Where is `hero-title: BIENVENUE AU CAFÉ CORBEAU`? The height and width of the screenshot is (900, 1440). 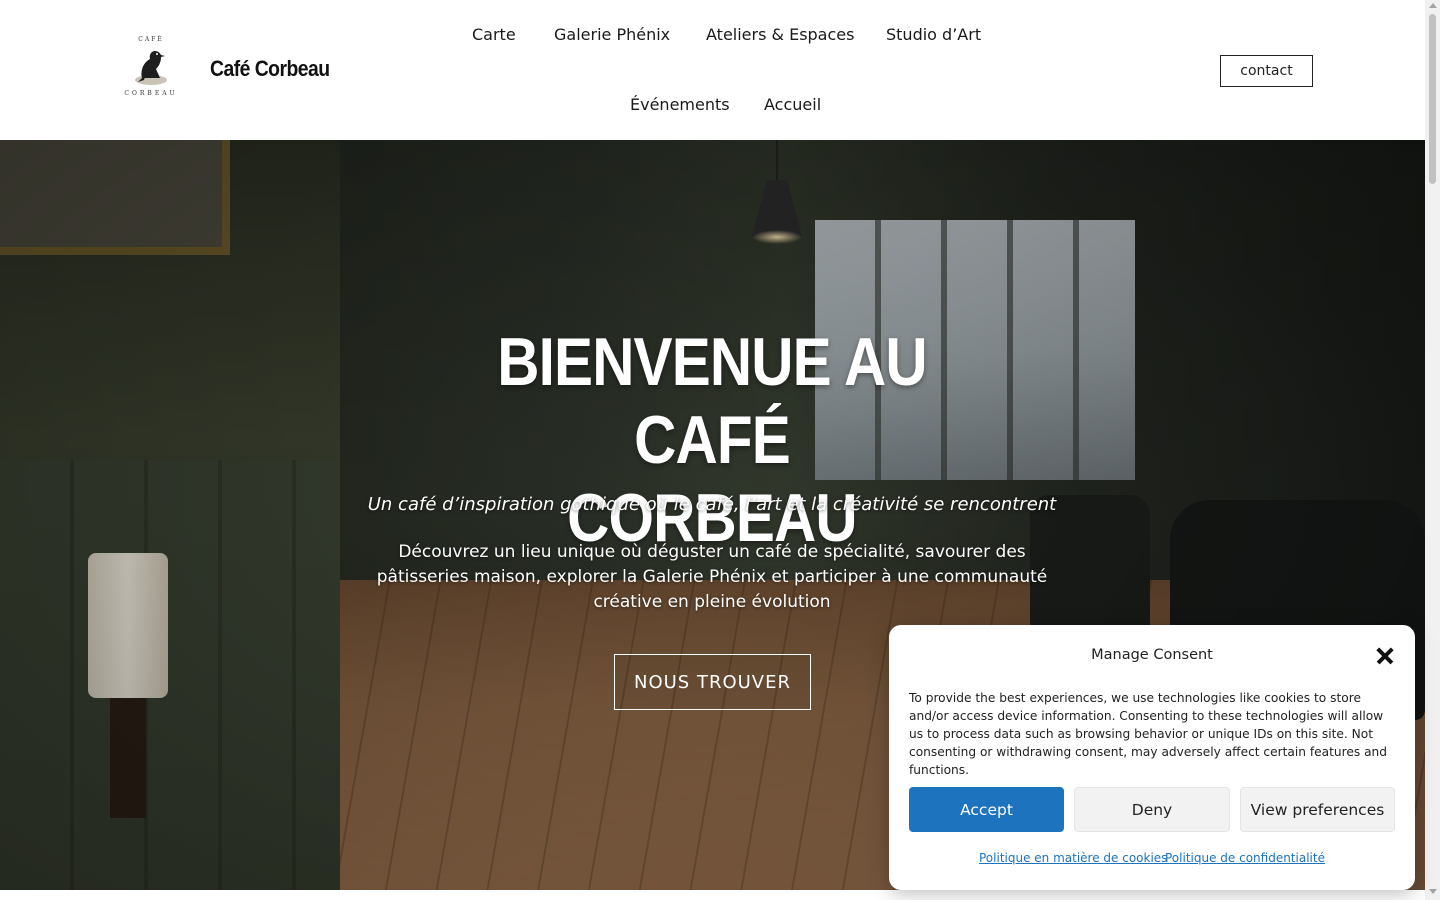
hero-title: BIENVENUE AU CAFÉ CORBEAU is located at coordinates (712, 440).